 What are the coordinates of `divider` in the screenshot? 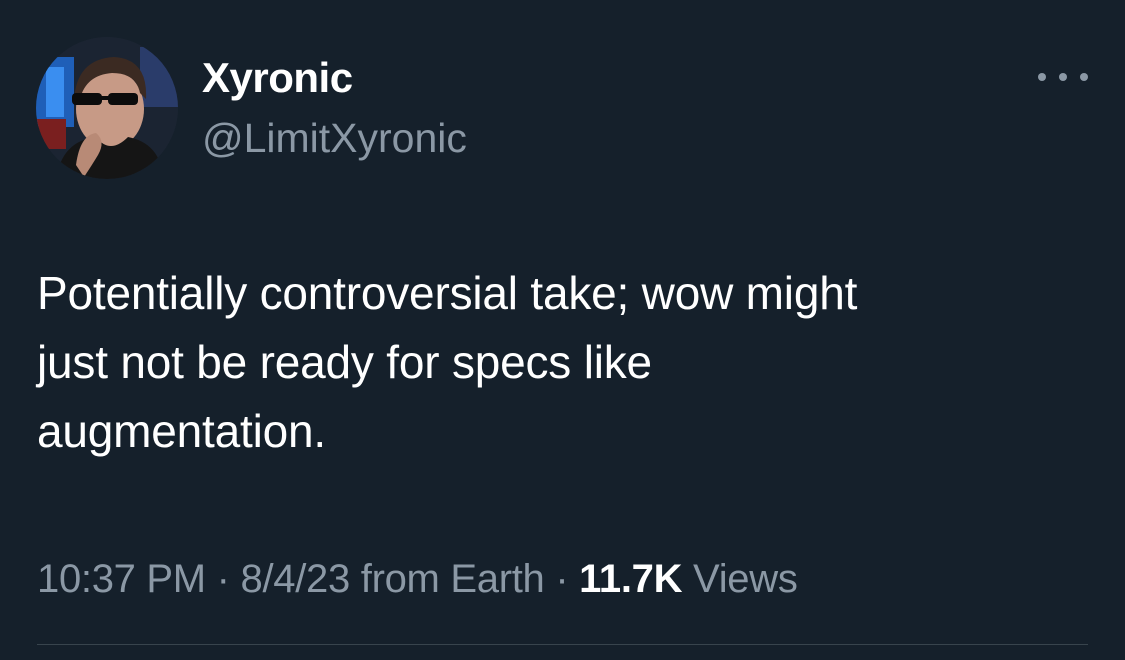 It's located at (562, 644).